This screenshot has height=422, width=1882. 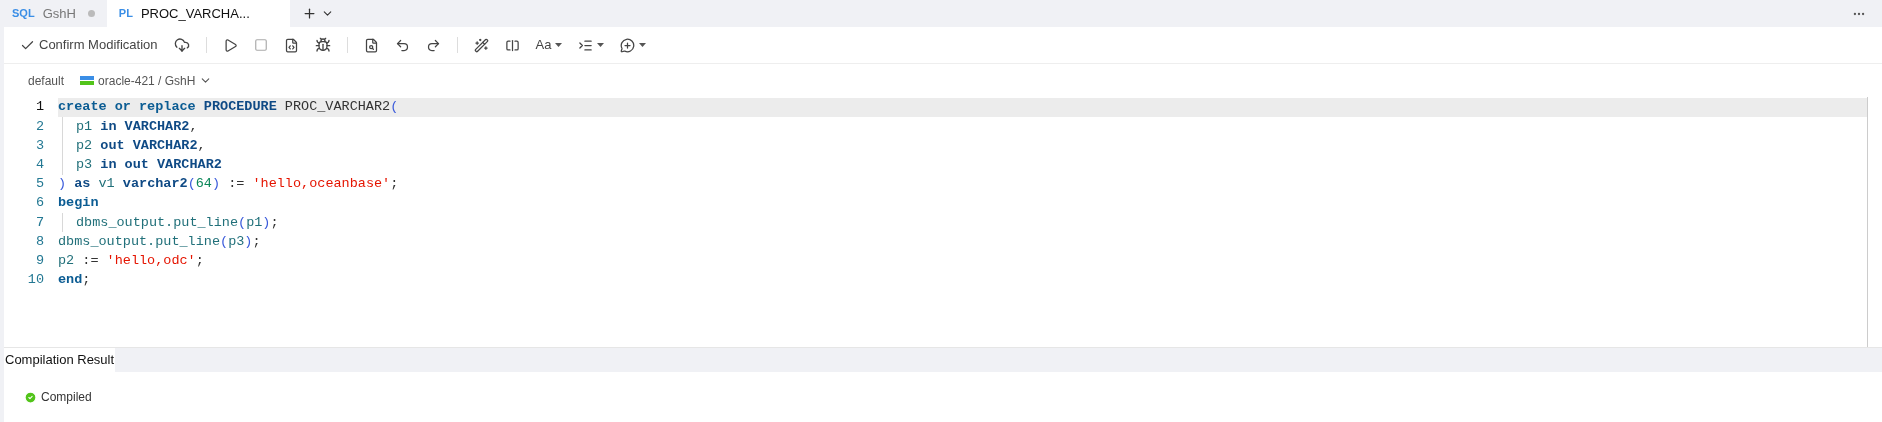 What do you see at coordinates (260, 45) in the screenshot?
I see `square-icon` at bounding box center [260, 45].